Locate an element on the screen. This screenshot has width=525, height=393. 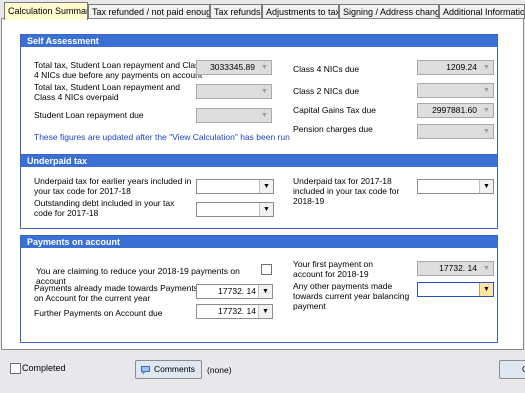
pension-label: Pension charges due is located at coordinates (333, 129).